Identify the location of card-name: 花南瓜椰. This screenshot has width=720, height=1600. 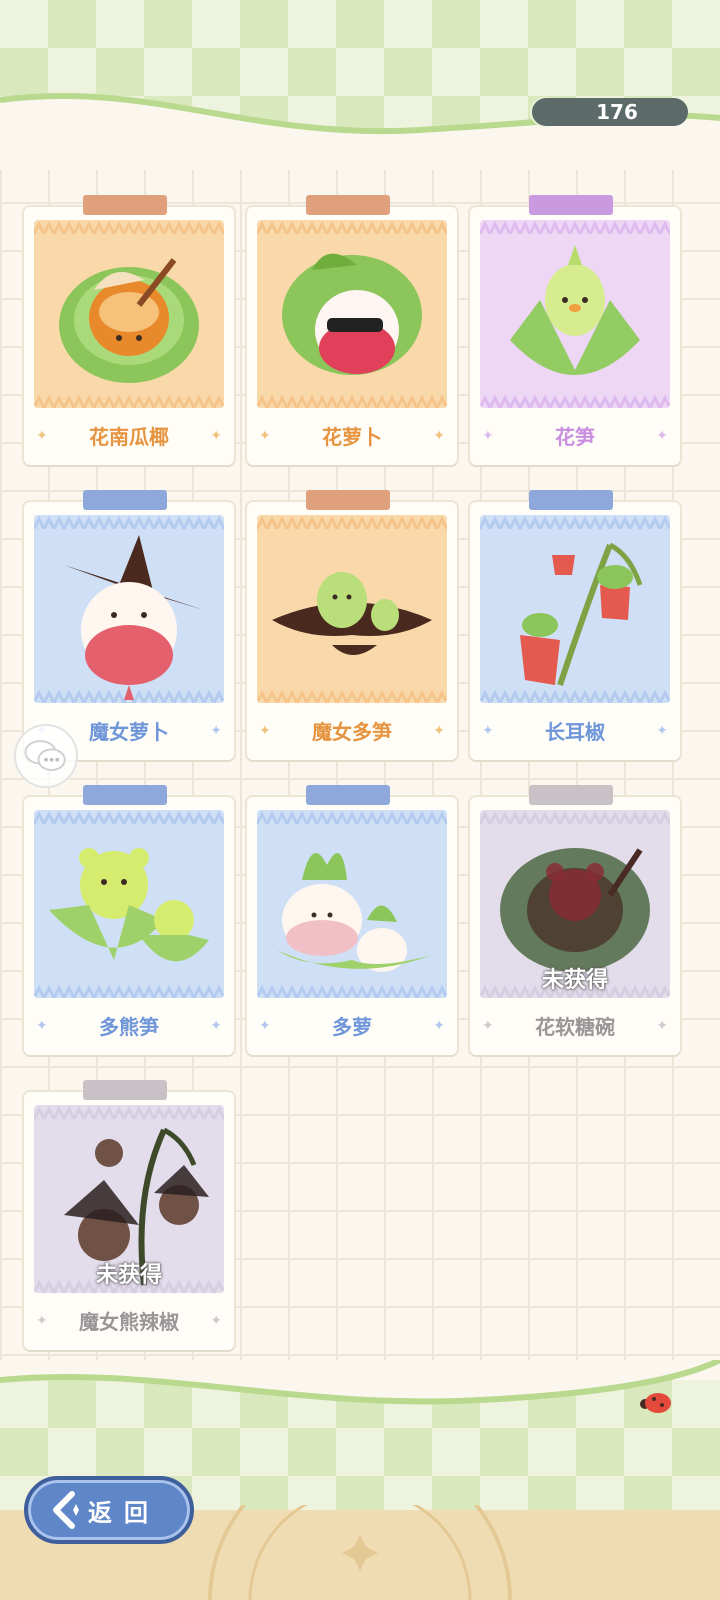
(129, 437).